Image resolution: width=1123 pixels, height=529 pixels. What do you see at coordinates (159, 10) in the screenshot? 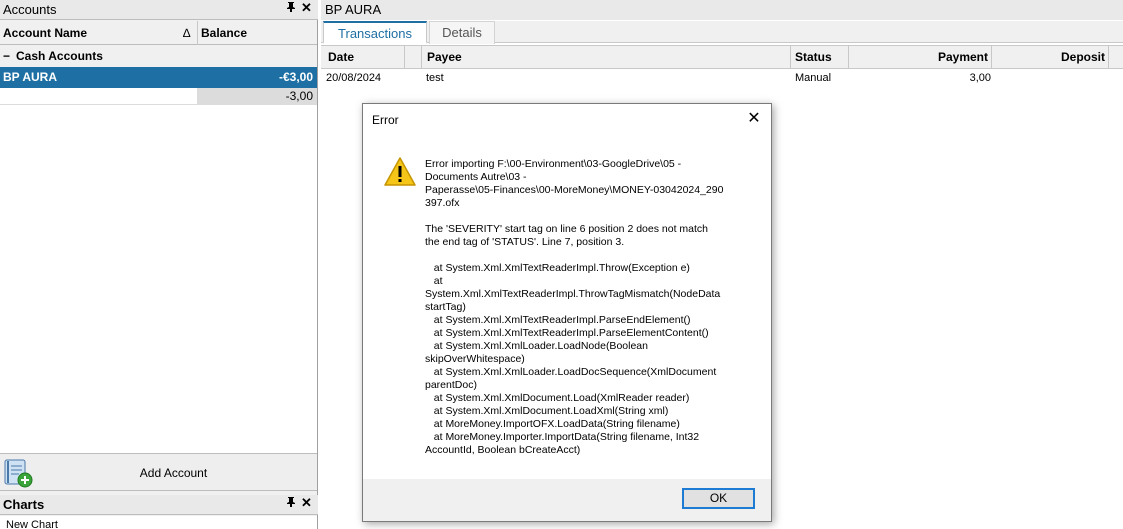
I see `accounts-pane-header: Accounts ✕` at bounding box center [159, 10].